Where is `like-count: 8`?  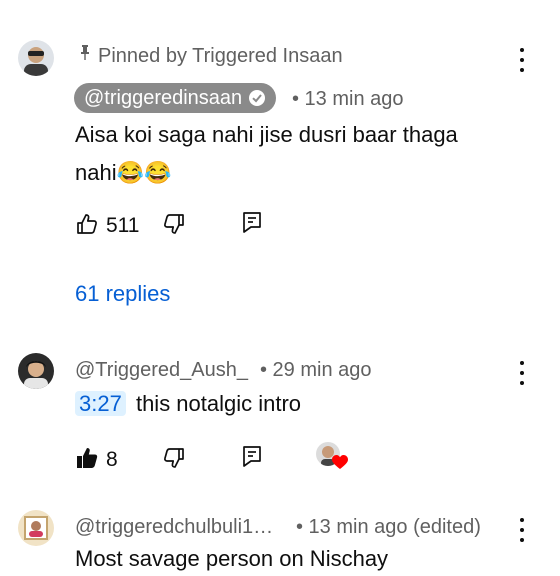
like-count: 8 is located at coordinates (112, 459).